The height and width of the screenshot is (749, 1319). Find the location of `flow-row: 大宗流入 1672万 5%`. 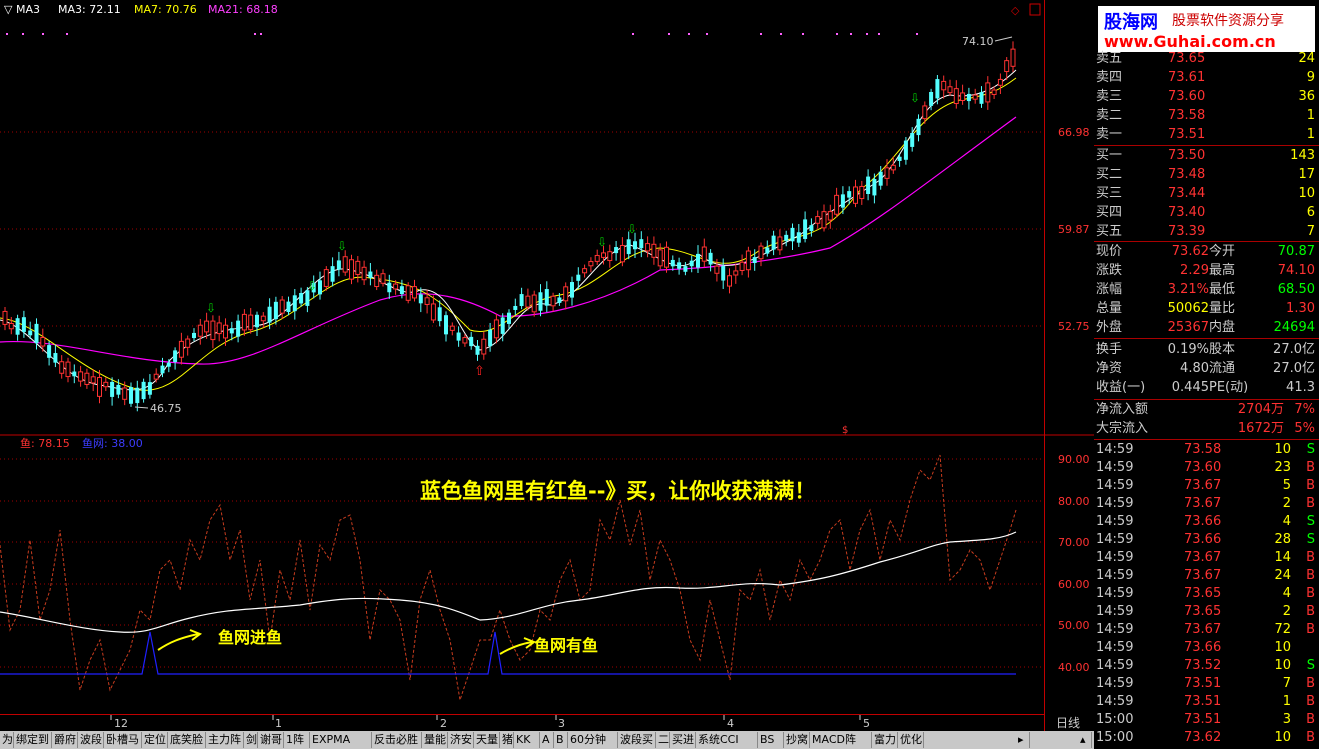

flow-row: 大宗流入 1672万 5% is located at coordinates (1206, 428).